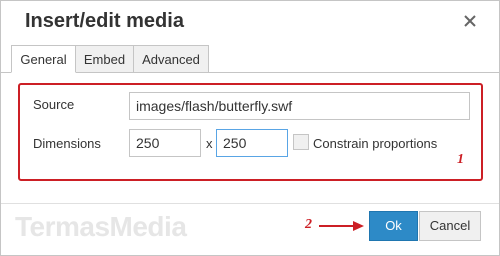 The width and height of the screenshot is (500, 256). What do you see at coordinates (470, 21) in the screenshot?
I see `close-icon` at bounding box center [470, 21].